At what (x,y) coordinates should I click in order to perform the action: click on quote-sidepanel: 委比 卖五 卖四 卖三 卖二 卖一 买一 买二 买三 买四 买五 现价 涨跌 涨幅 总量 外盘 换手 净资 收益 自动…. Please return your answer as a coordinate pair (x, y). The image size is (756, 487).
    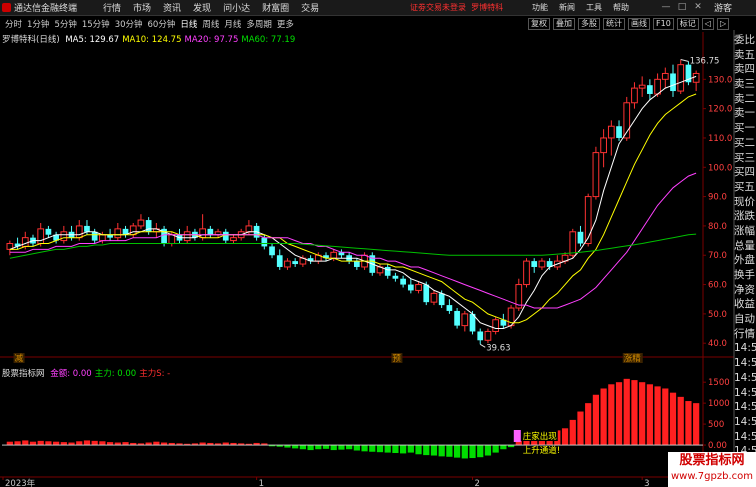
    Looking at the image, I should click on (745, 260).